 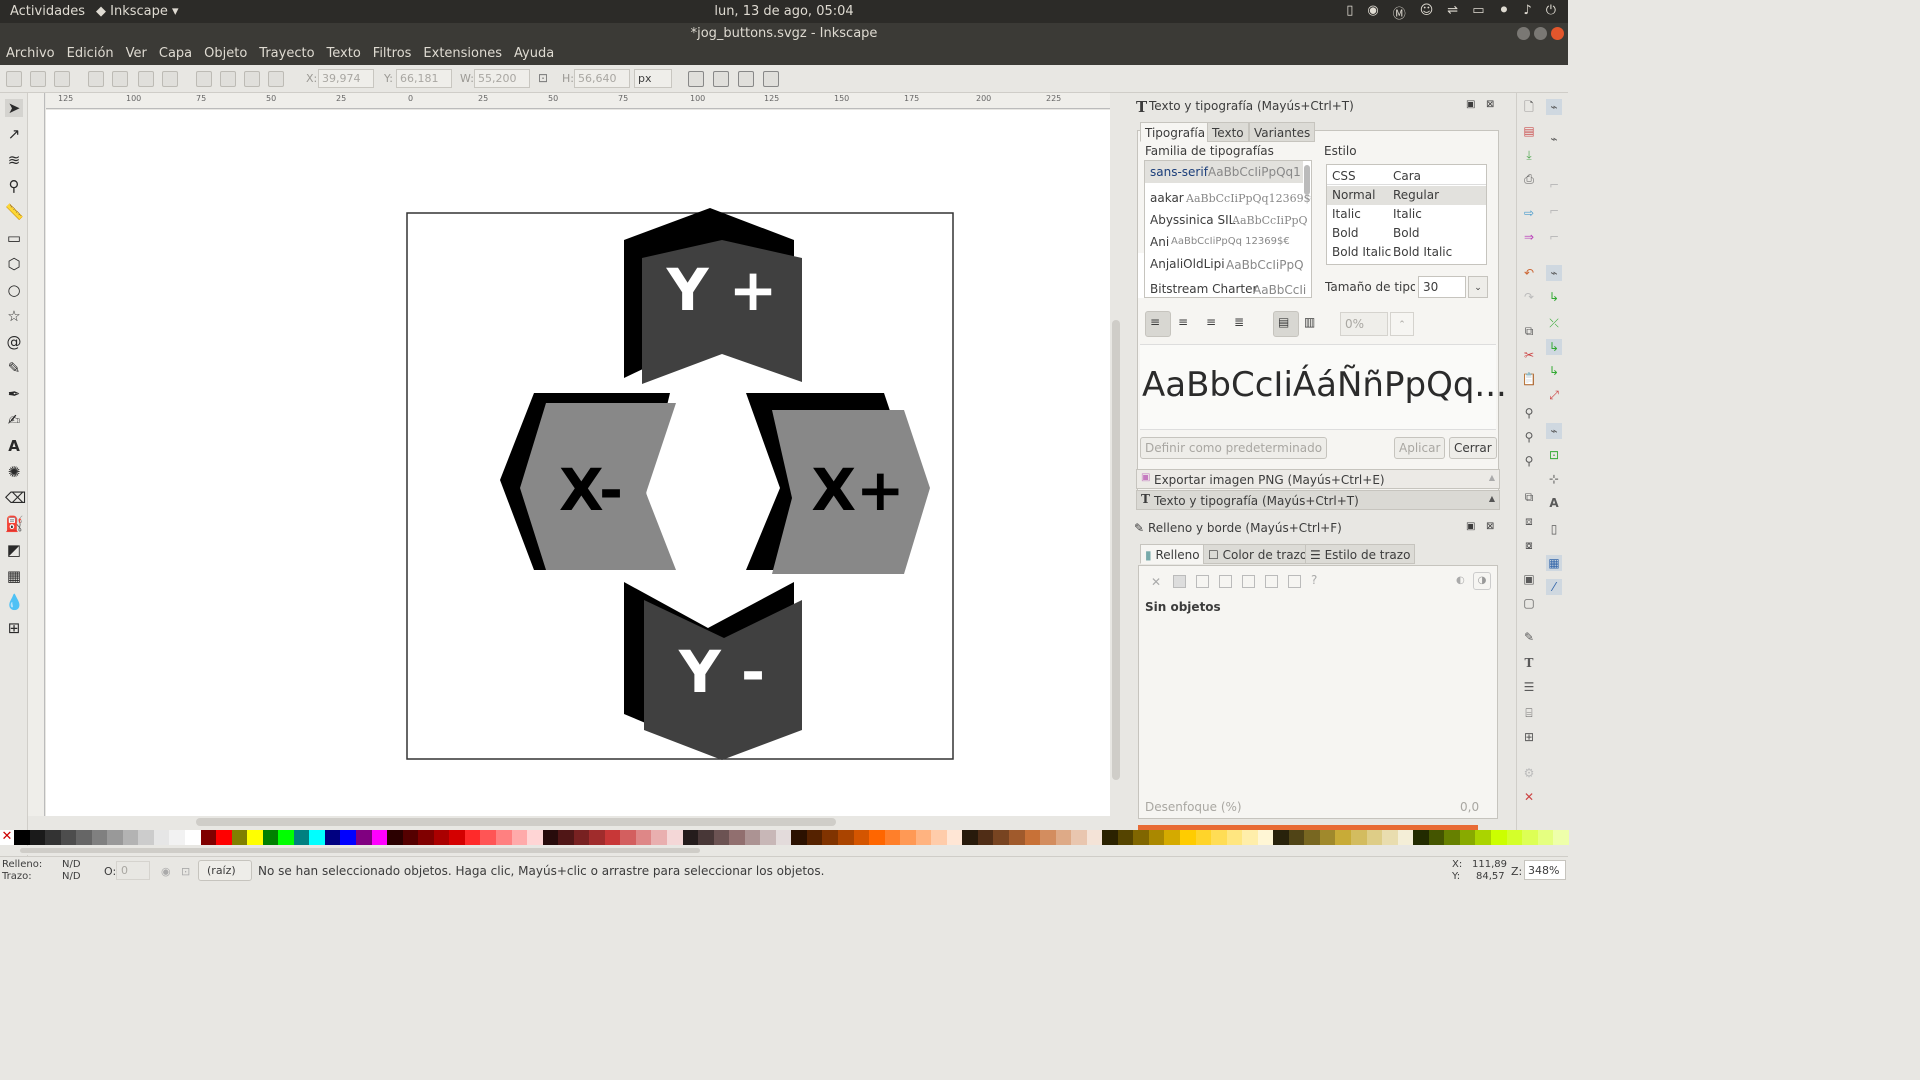 What do you see at coordinates (1372, 12) in the screenshot?
I see `app-indicator-icon: ◉` at bounding box center [1372, 12].